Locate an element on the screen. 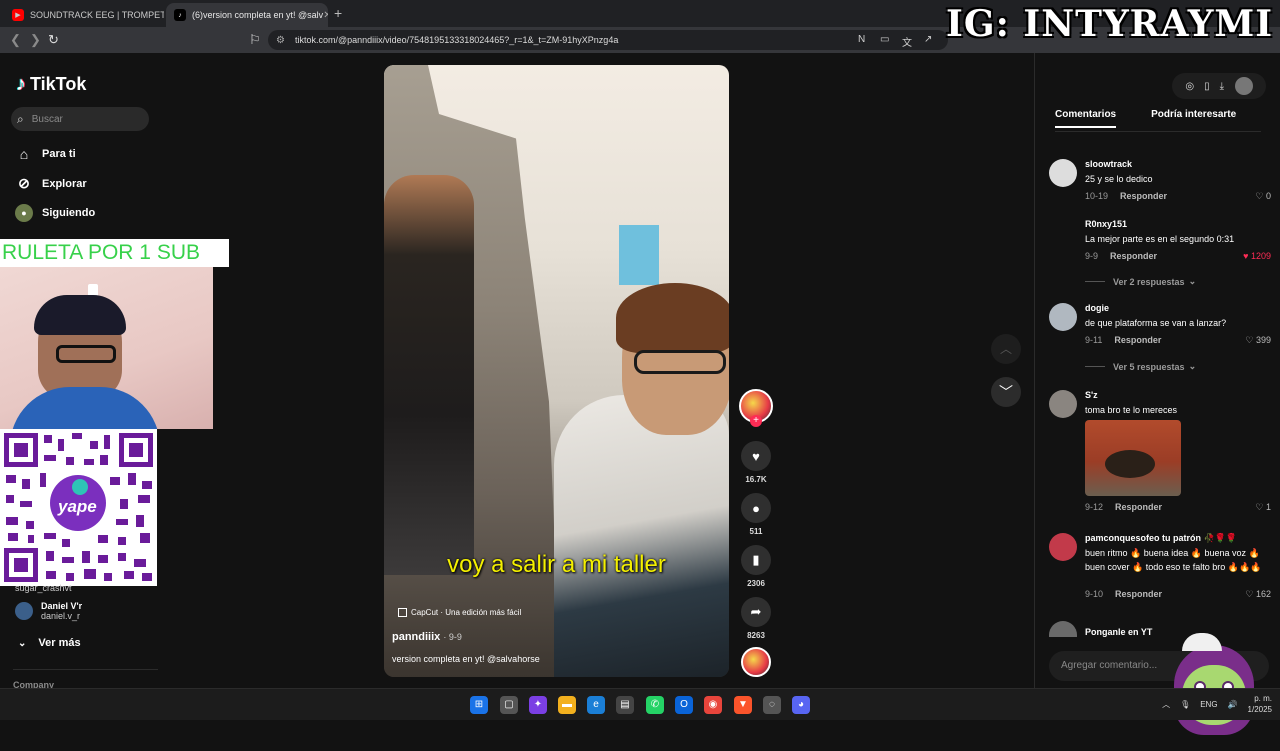 The height and width of the screenshot is (751, 1280). comment-meta: 10-19 Responder is located at coordinates (1126, 196).